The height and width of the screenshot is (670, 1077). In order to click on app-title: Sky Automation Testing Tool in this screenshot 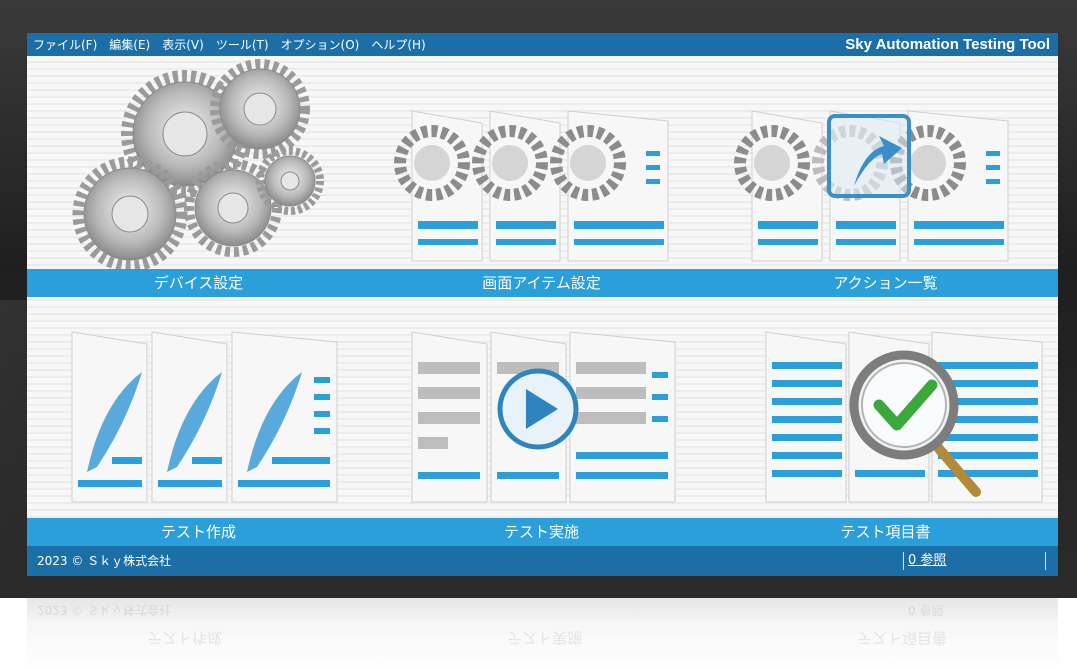, I will do `click(947, 44)`.